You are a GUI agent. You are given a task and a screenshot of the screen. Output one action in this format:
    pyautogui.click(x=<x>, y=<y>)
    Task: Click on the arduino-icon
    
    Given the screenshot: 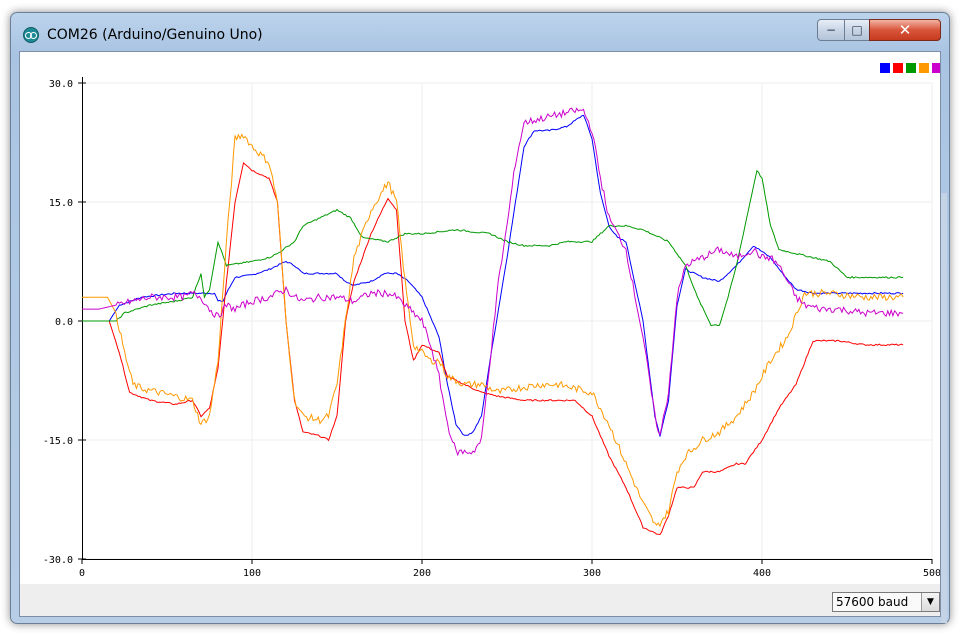 What is the action you would take?
    pyautogui.click(x=31, y=35)
    